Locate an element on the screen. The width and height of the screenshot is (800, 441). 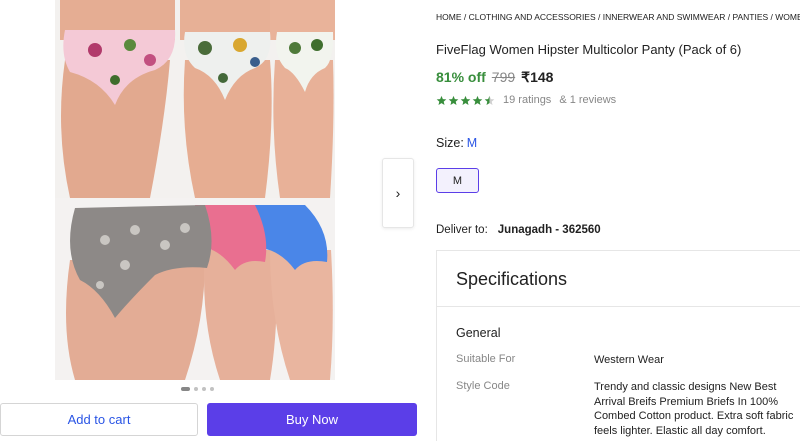
spec-key: Suitable For is located at coordinates (486, 359).